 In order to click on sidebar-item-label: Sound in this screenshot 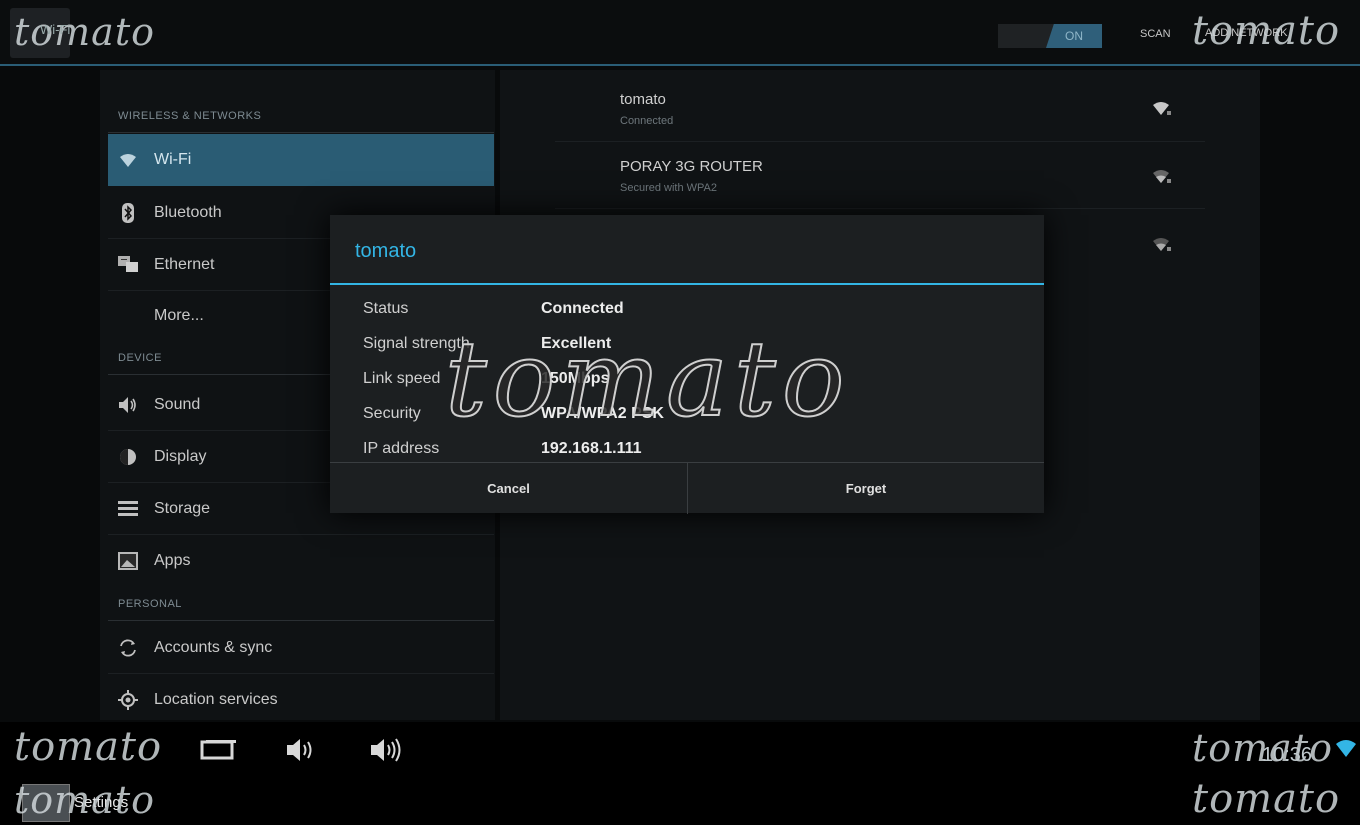, I will do `click(177, 404)`.